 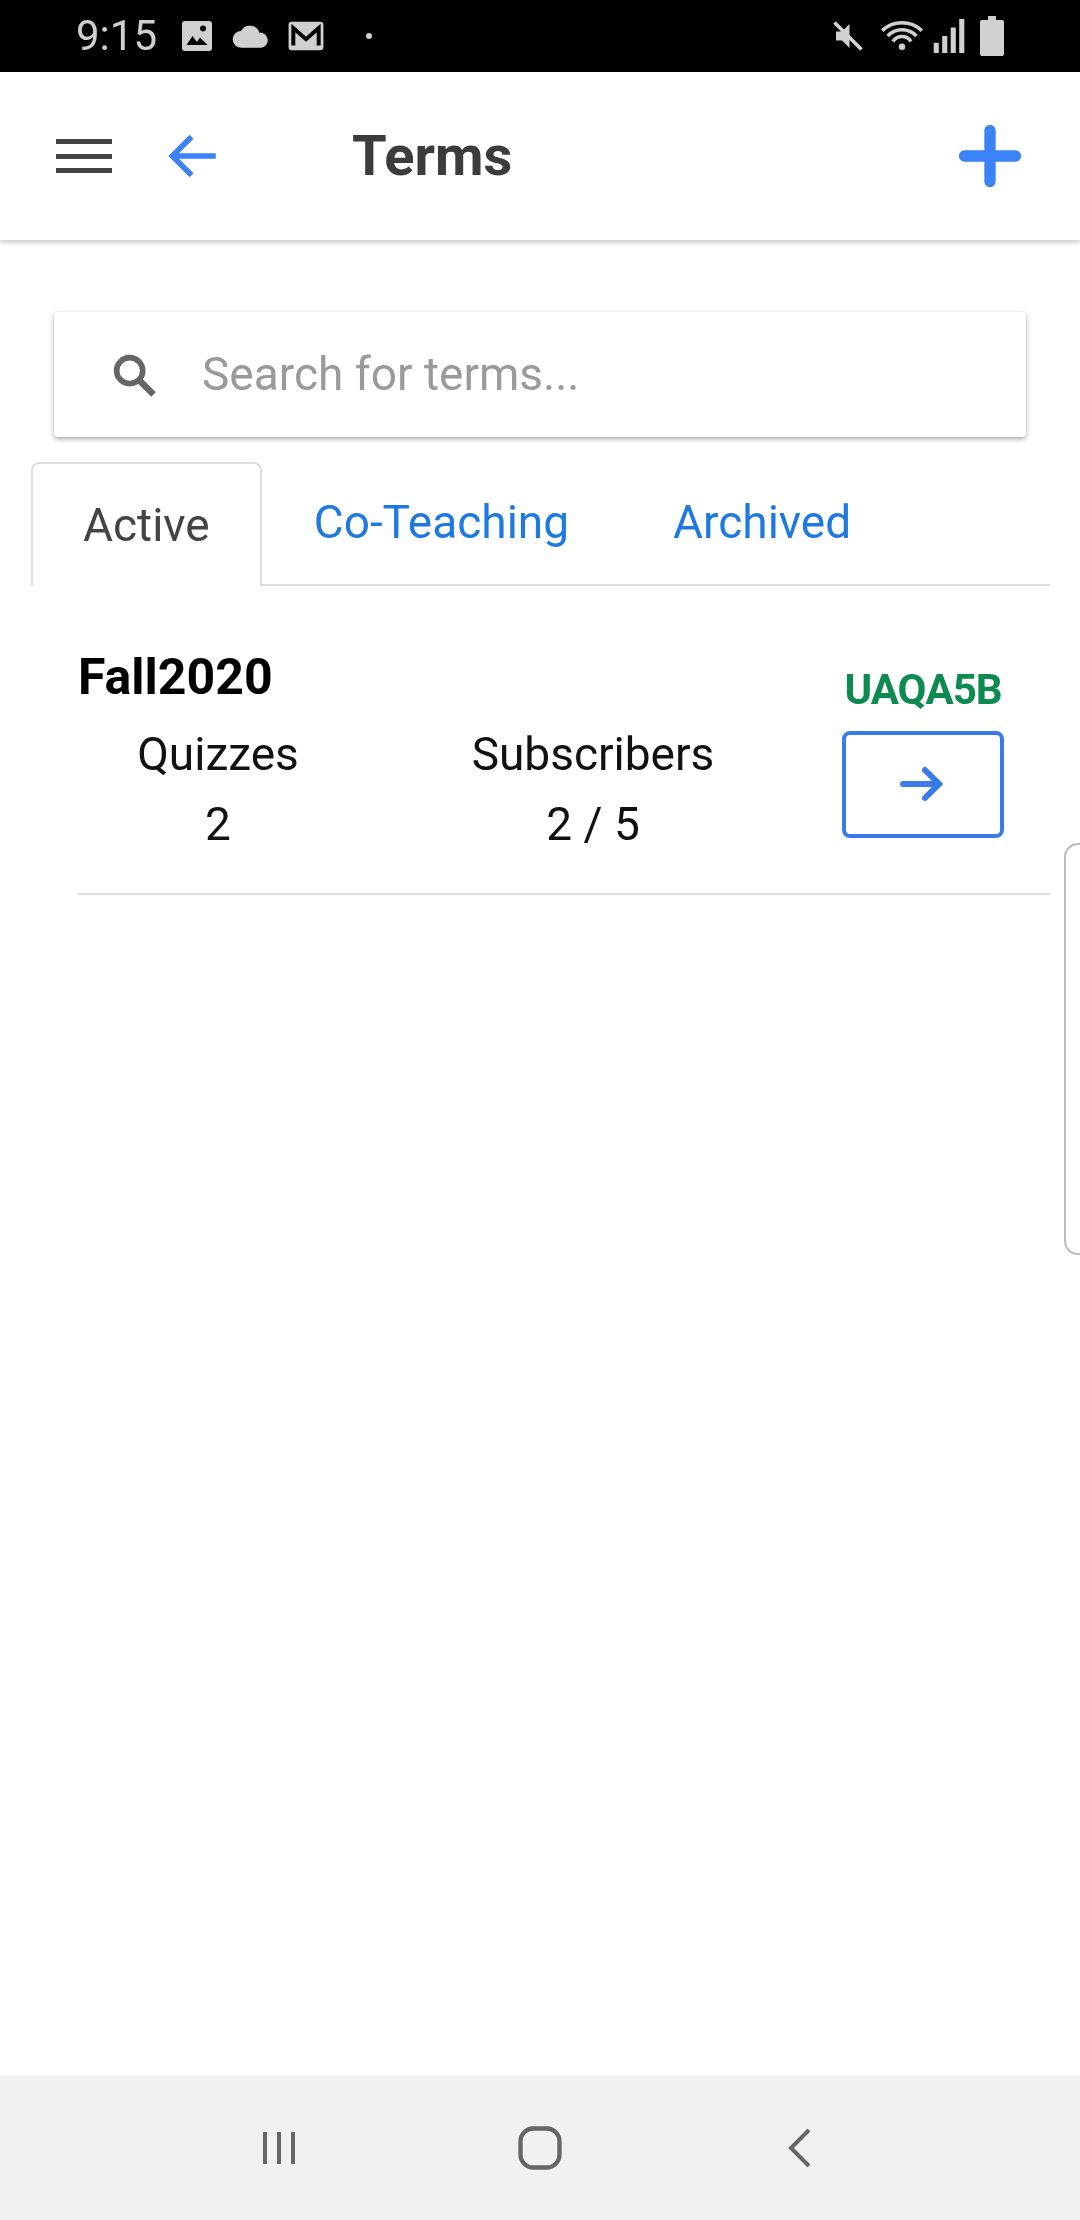 What do you see at coordinates (949, 36) in the screenshot?
I see `signal-icon` at bounding box center [949, 36].